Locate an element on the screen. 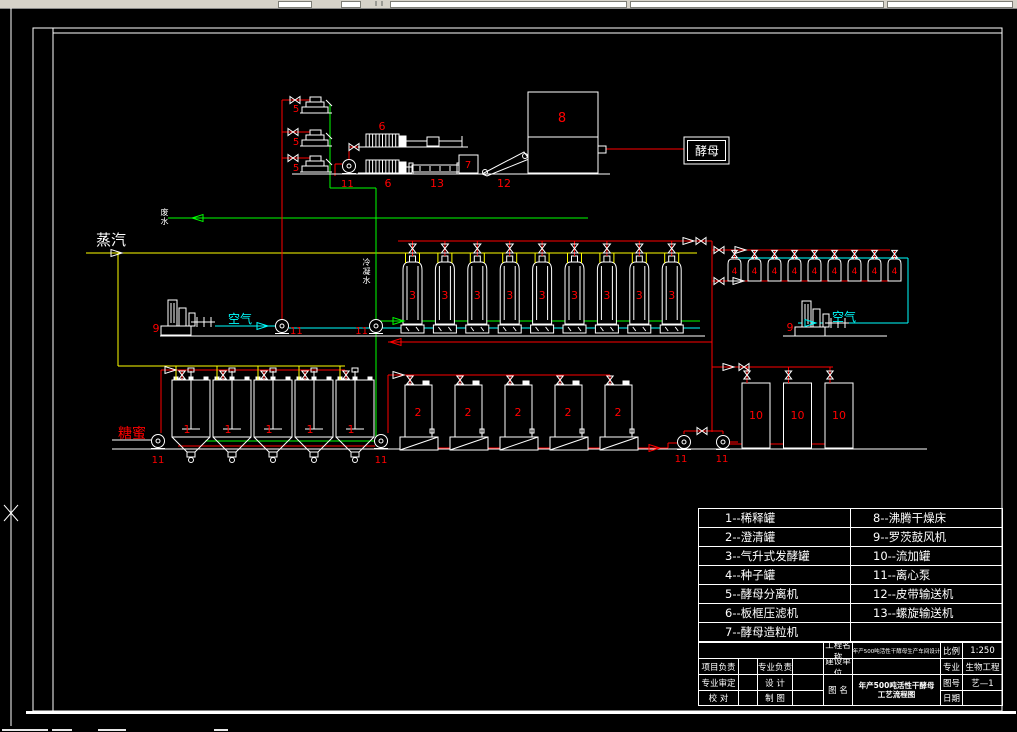 This screenshot has height=732, width=1017. major-review-value is located at coordinates (748, 683).